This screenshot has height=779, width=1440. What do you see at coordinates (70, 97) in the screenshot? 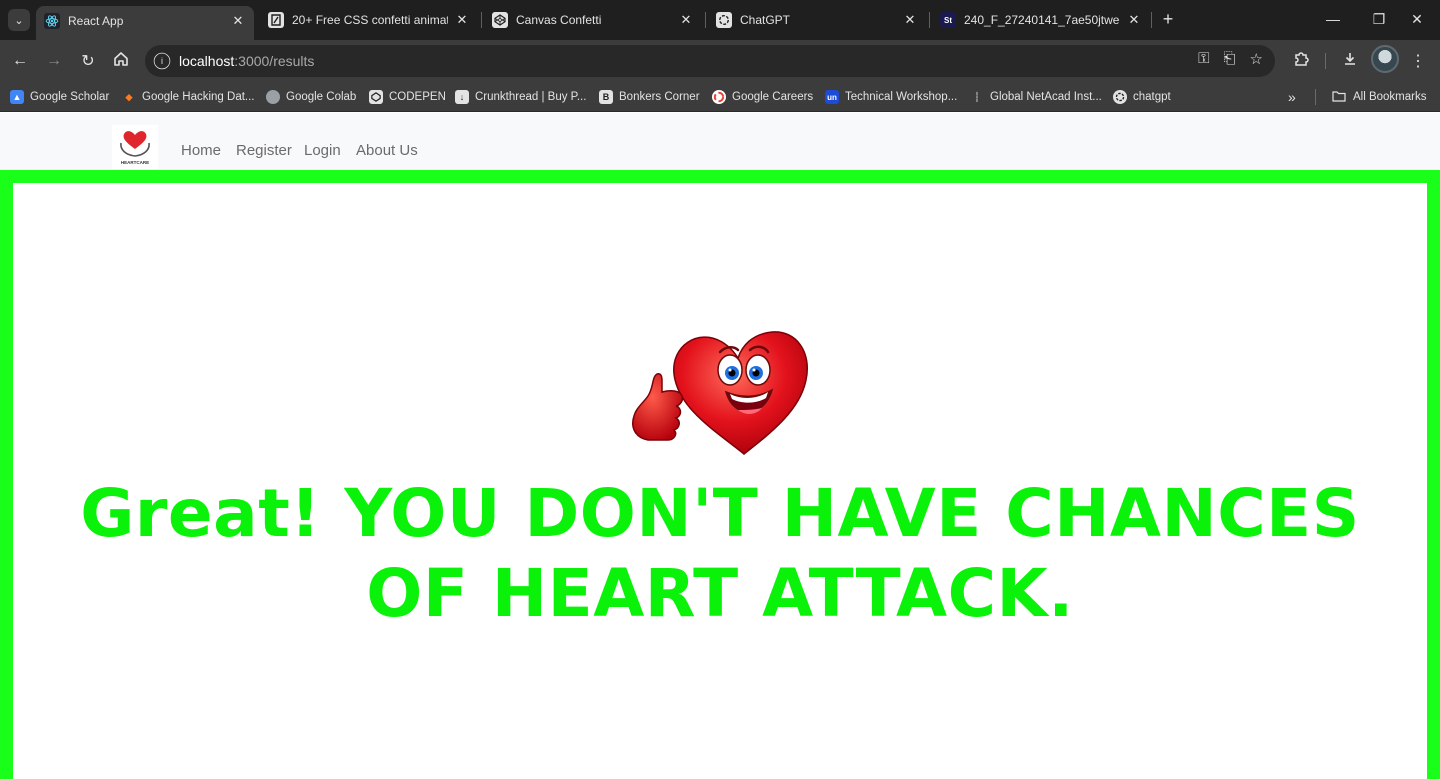
I see `bookmark-label: Google Scholar` at bounding box center [70, 97].